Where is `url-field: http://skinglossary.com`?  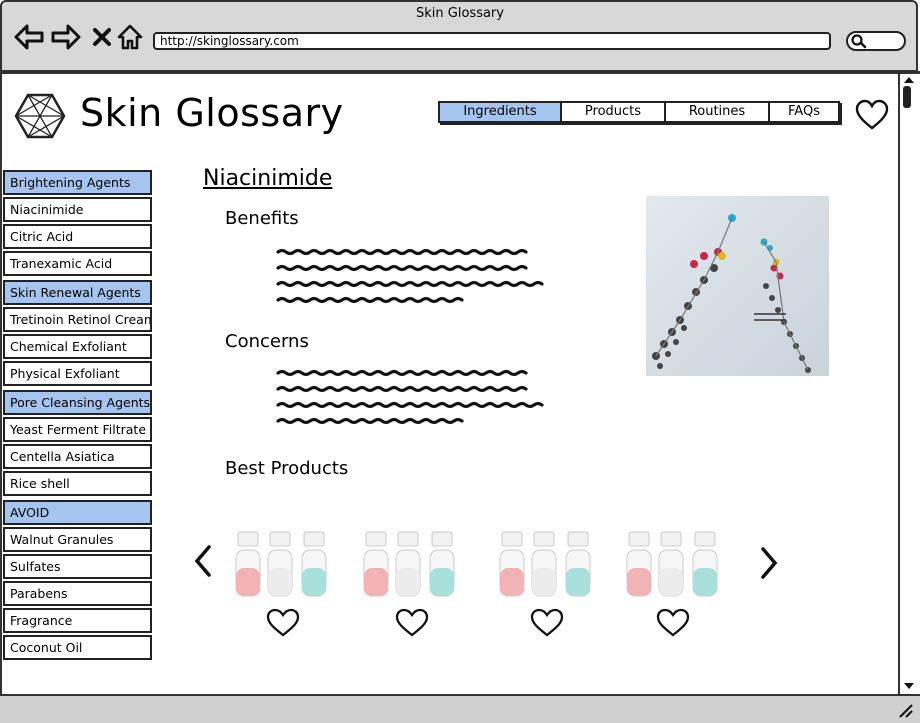 url-field: http://skinglossary.com is located at coordinates (492, 41).